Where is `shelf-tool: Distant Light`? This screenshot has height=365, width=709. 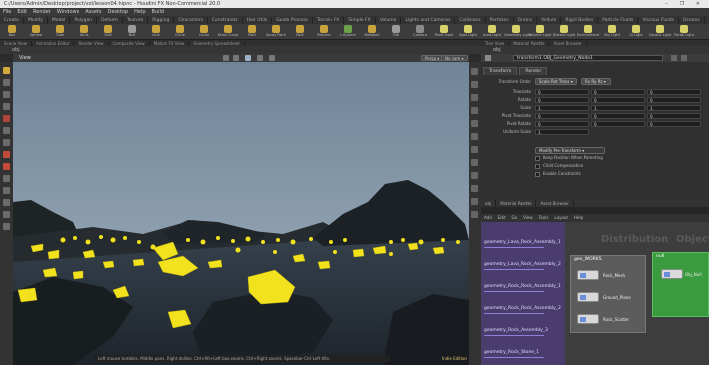
shelf-tool: Distant Light is located at coordinates (564, 31).